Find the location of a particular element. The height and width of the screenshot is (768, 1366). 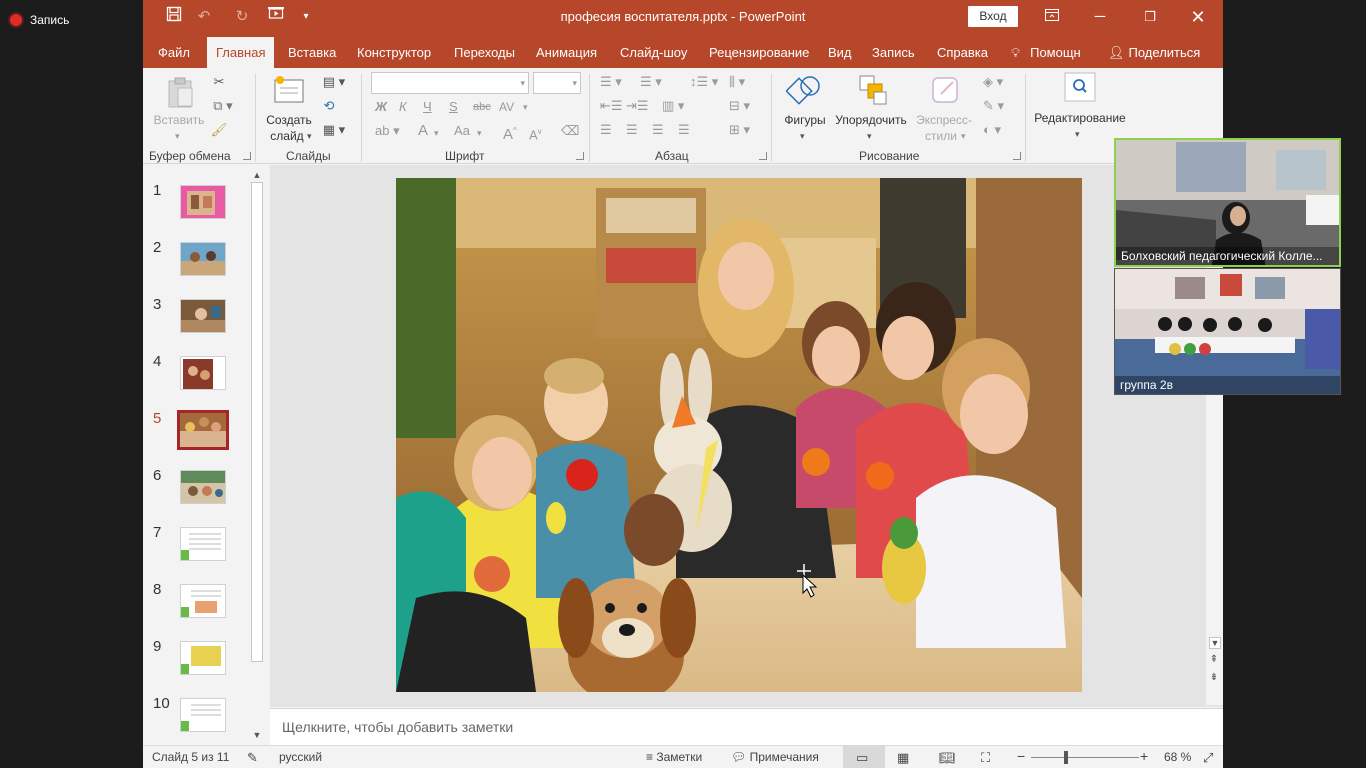

zoom-slider-thumb is located at coordinates (1066, 757).